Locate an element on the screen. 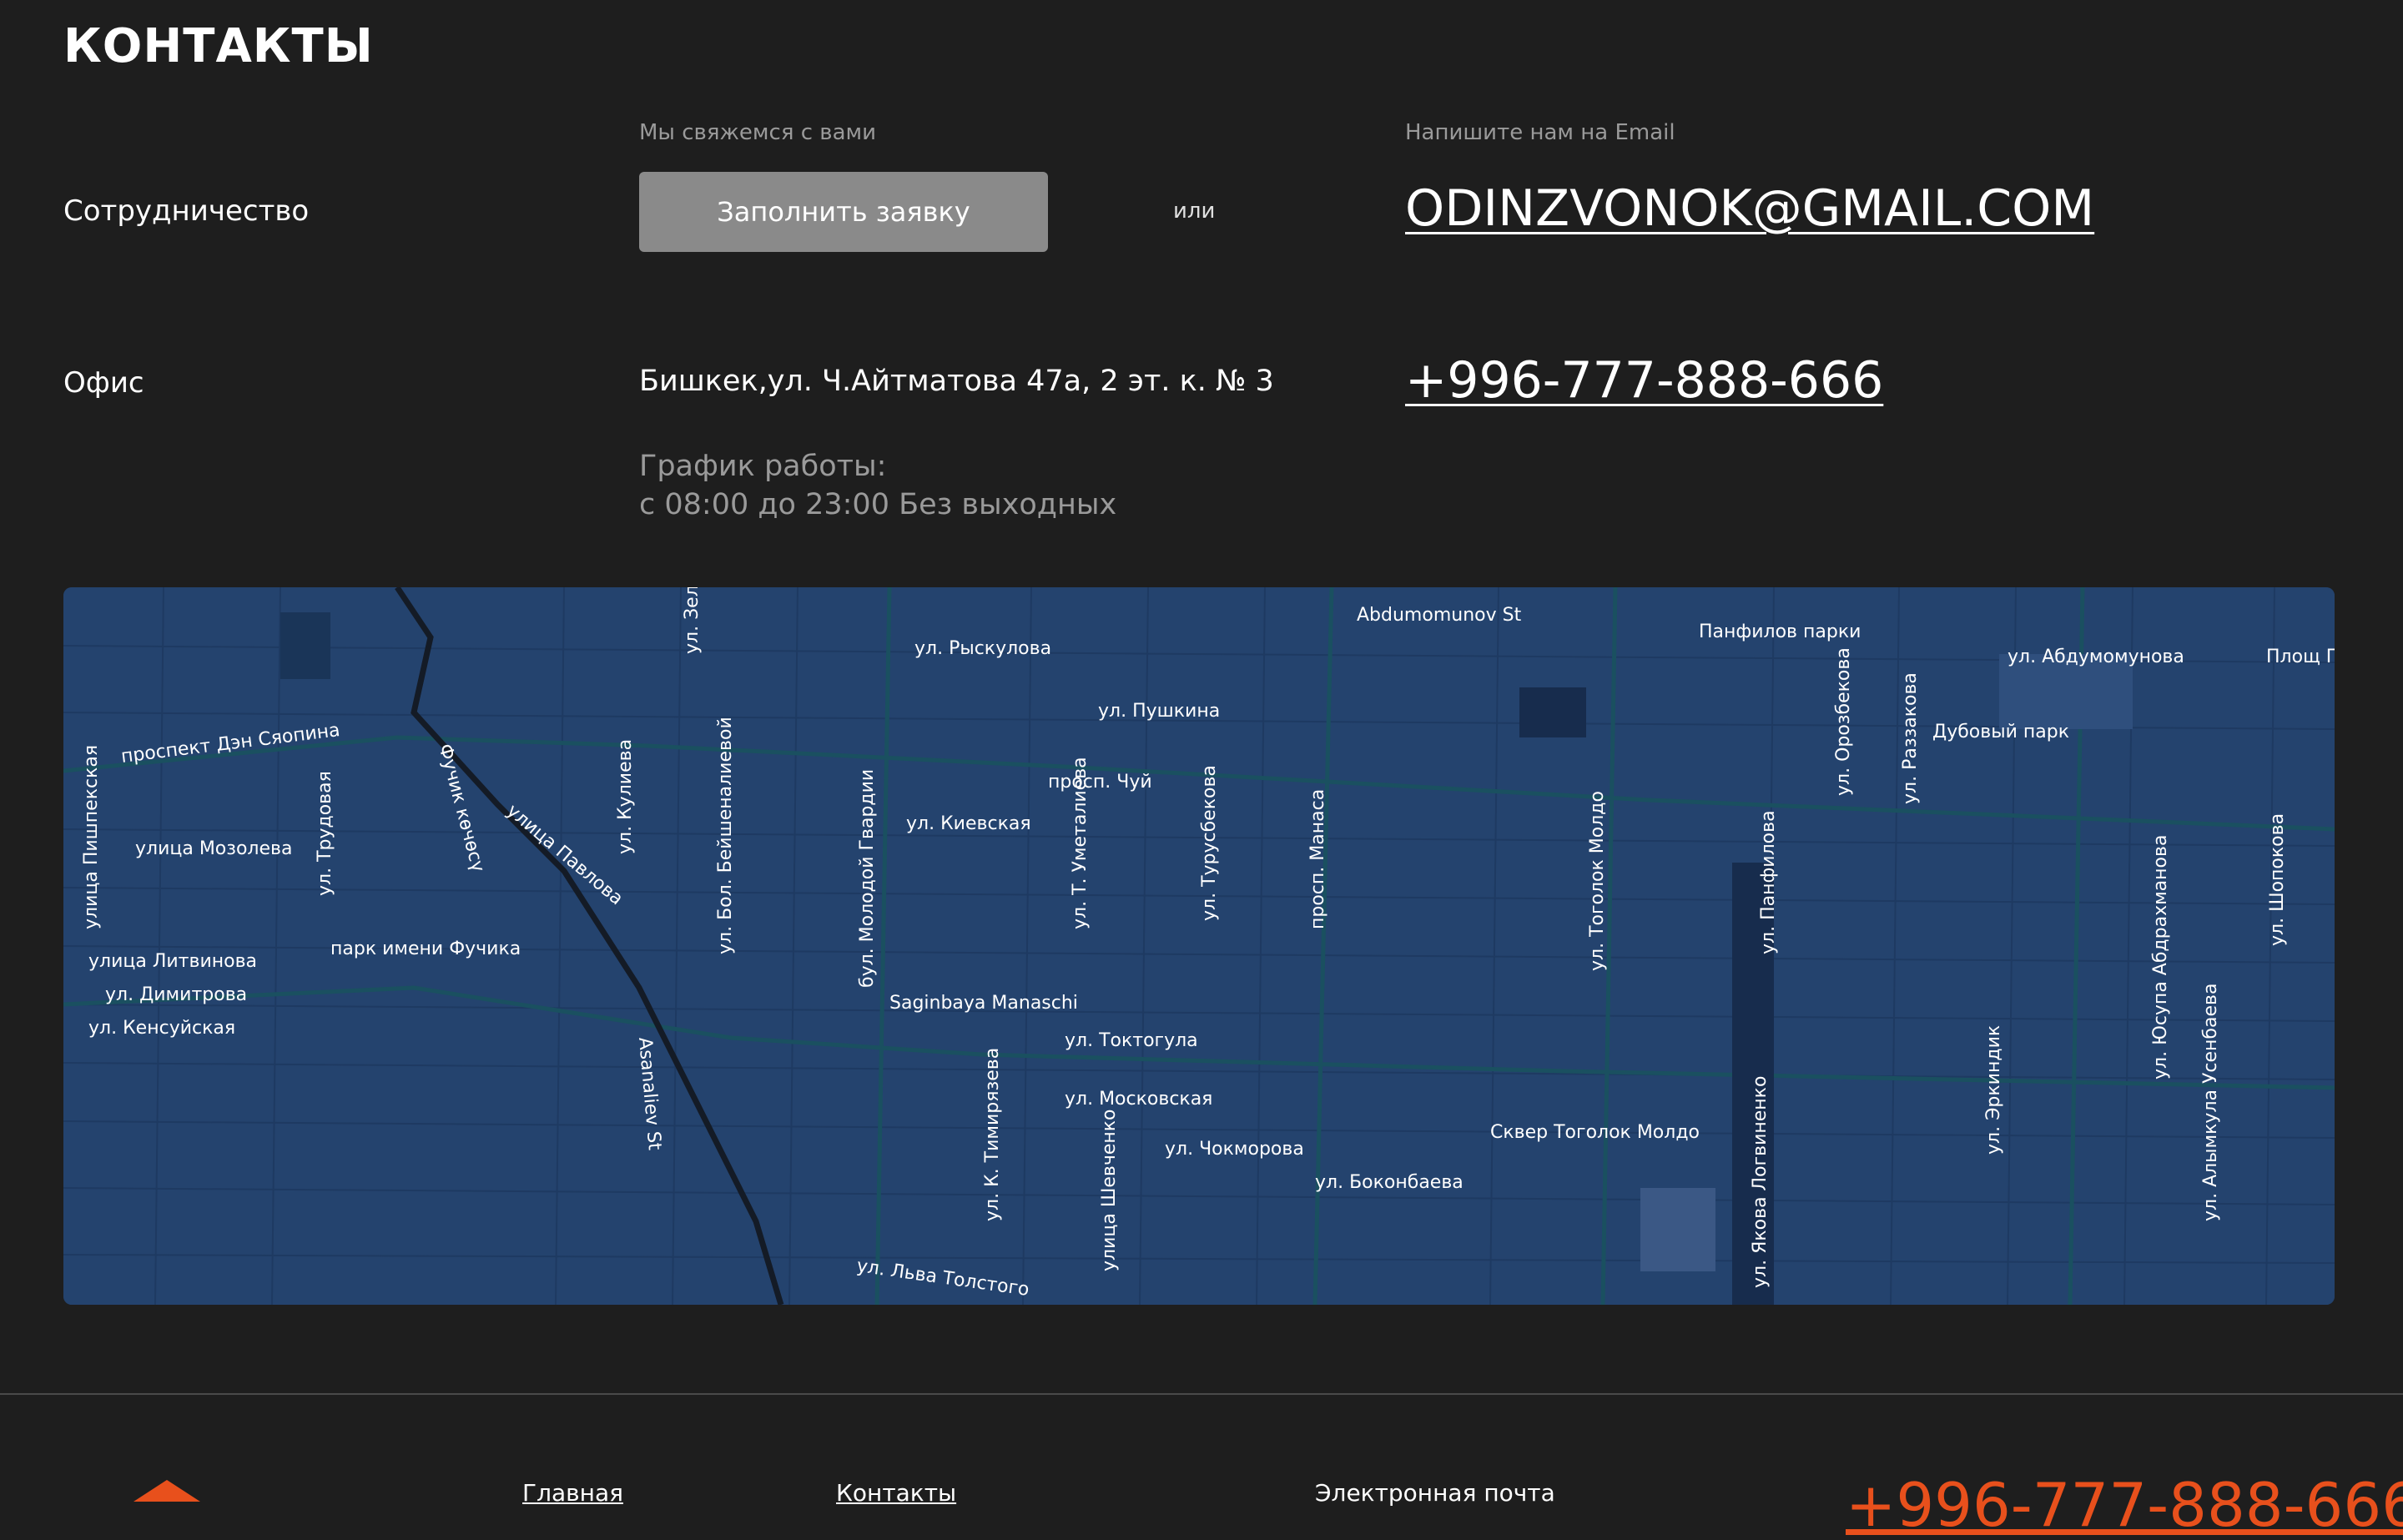  map-park is located at coordinates (1677, 1229).